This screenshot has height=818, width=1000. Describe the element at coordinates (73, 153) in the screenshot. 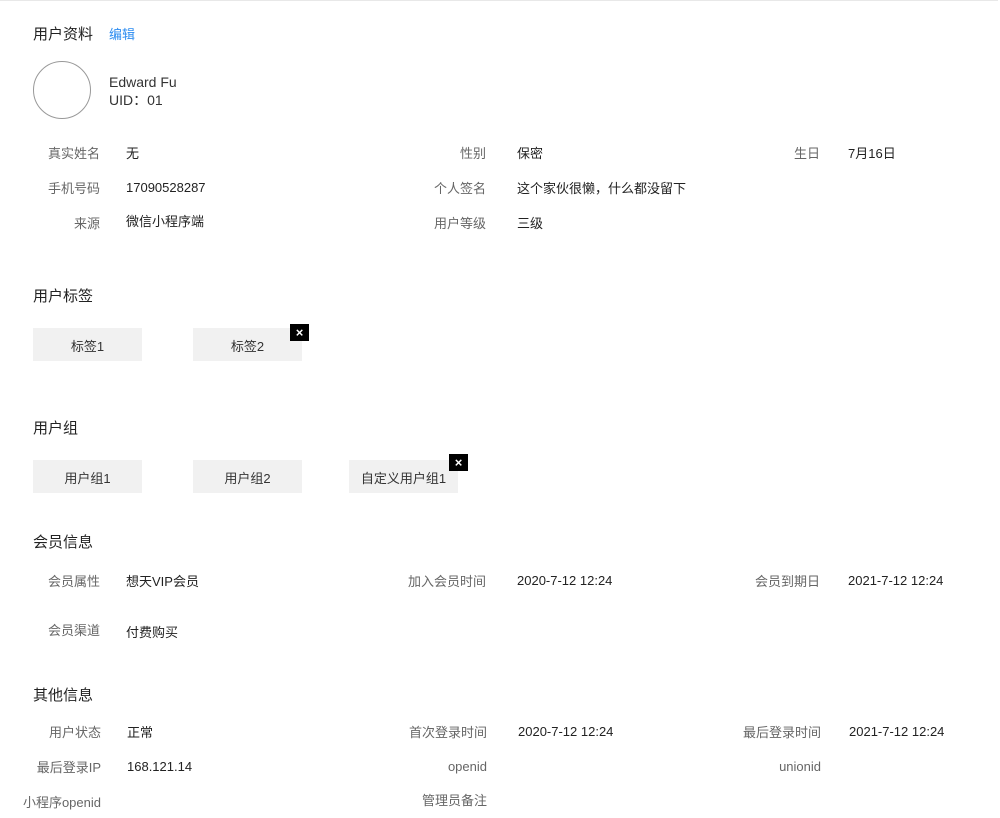

I see `real-name-label: 真实姓名` at that location.